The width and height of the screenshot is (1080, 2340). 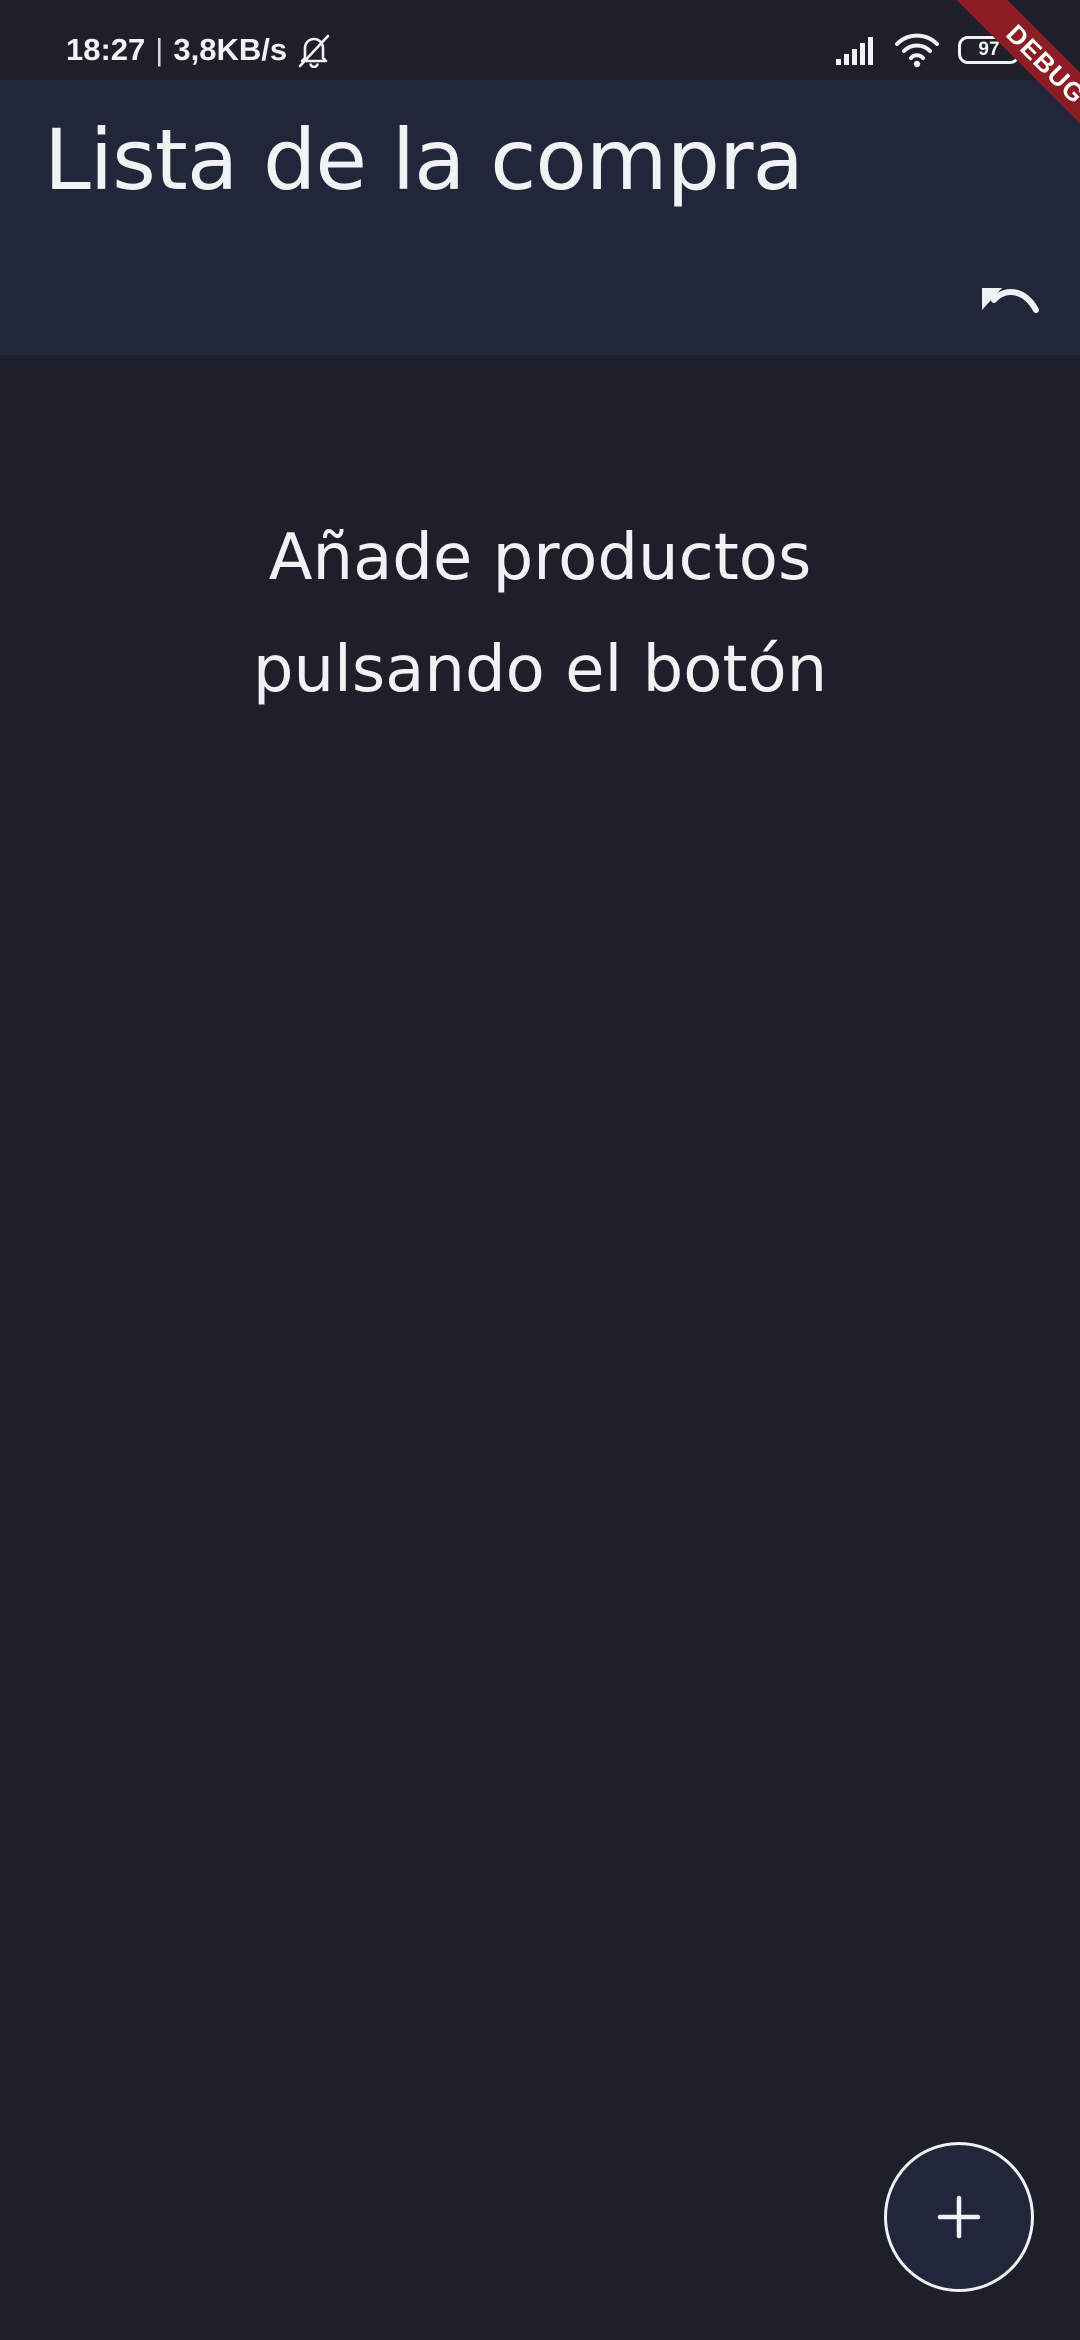 What do you see at coordinates (540, 558) in the screenshot?
I see `empty-state-line-1: Añade productos` at bounding box center [540, 558].